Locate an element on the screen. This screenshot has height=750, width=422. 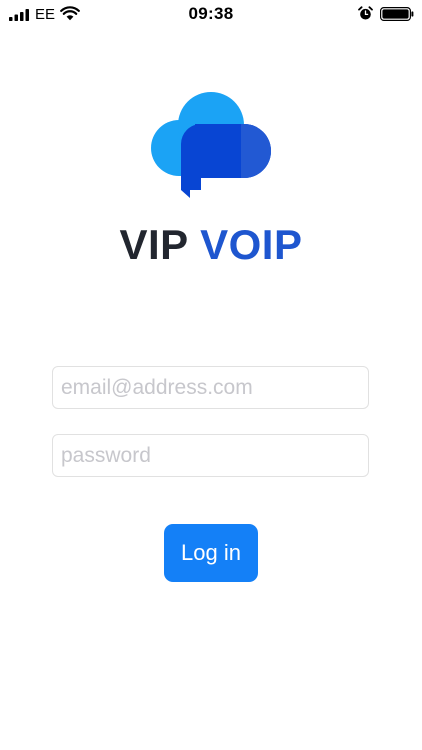
brand-name: VIP VOIP is located at coordinates (211, 245).